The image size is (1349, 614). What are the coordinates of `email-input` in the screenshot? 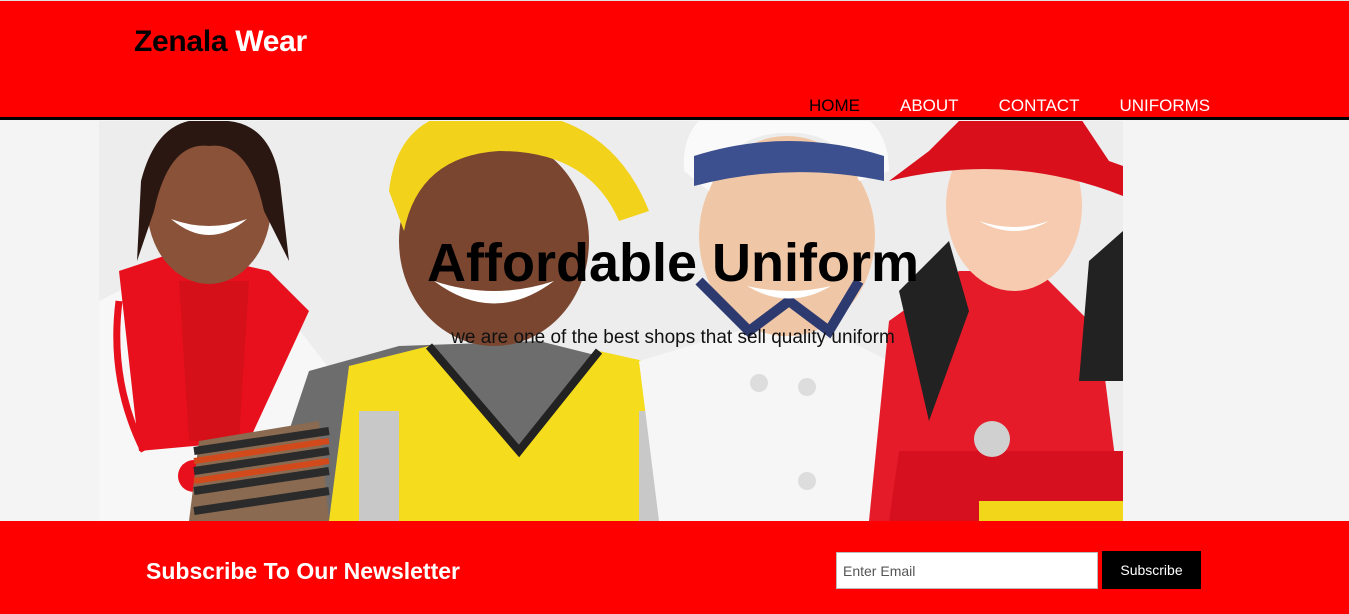 It's located at (967, 570).